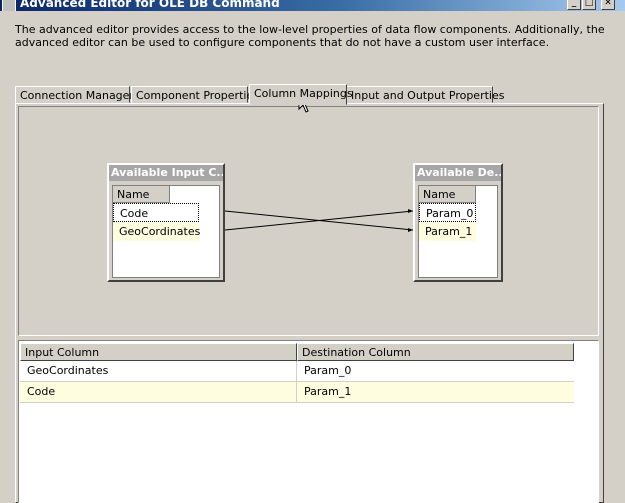  What do you see at coordinates (9, 5) in the screenshot?
I see `app-icon` at bounding box center [9, 5].